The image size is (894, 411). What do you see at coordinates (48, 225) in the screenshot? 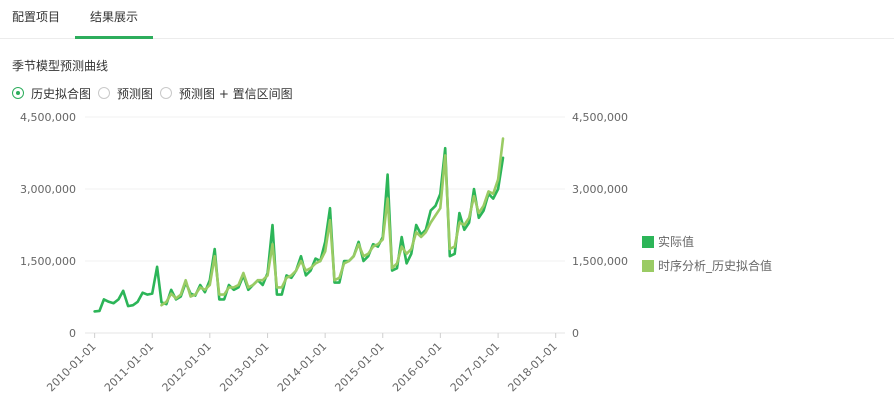
I see `y-axis-left: 0 1,500,000 3,000,000 4,500,000` at bounding box center [48, 225].